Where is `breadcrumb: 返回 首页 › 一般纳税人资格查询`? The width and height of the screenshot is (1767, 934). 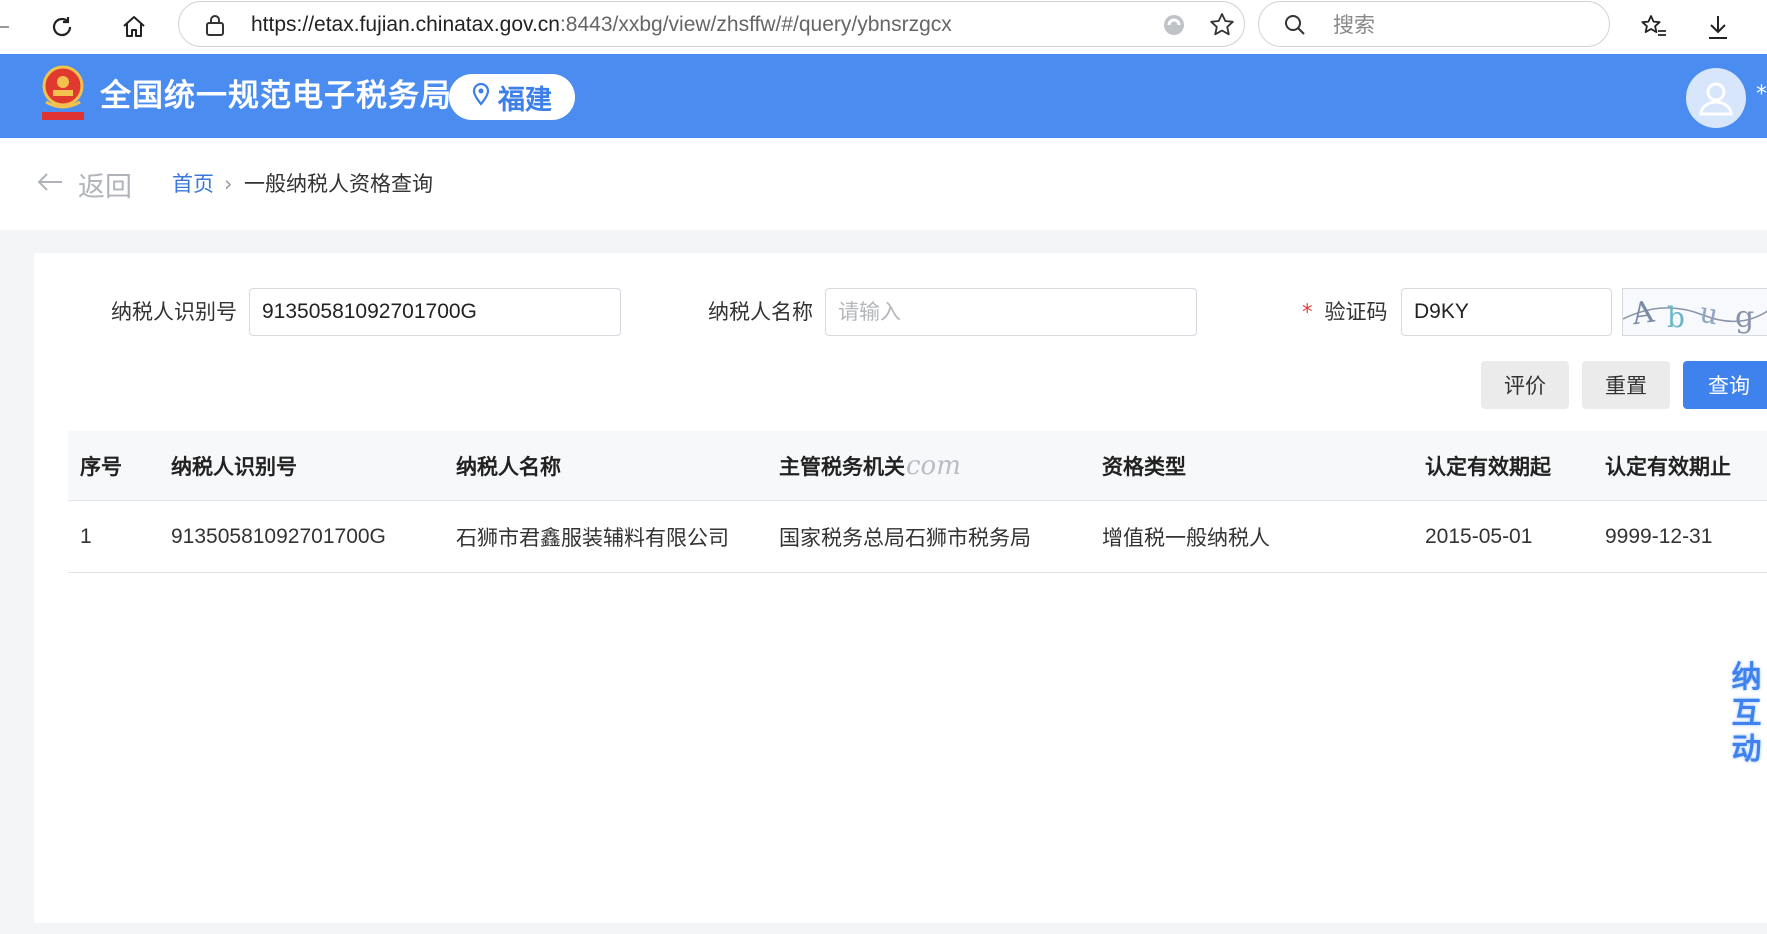 breadcrumb: 返回 首页 › 一般纳税人资格查询 is located at coordinates (883, 184).